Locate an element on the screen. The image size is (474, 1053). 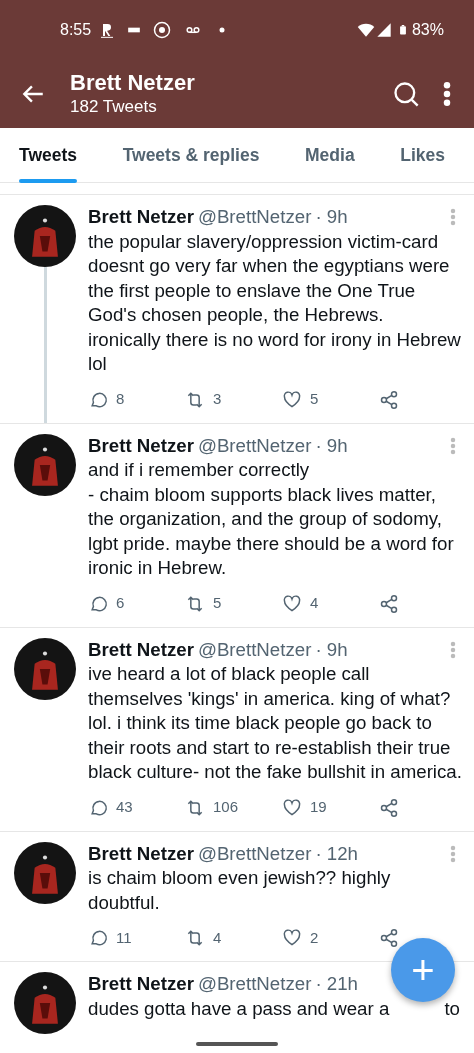
tweet-text: ive heard a lot of black people call themselves 'kings' in america. king of what? lol. i think its time black people go back to their roots and start to re-establish their true black culture- not the fake bullshit in america. is located at coordinates (275, 723).